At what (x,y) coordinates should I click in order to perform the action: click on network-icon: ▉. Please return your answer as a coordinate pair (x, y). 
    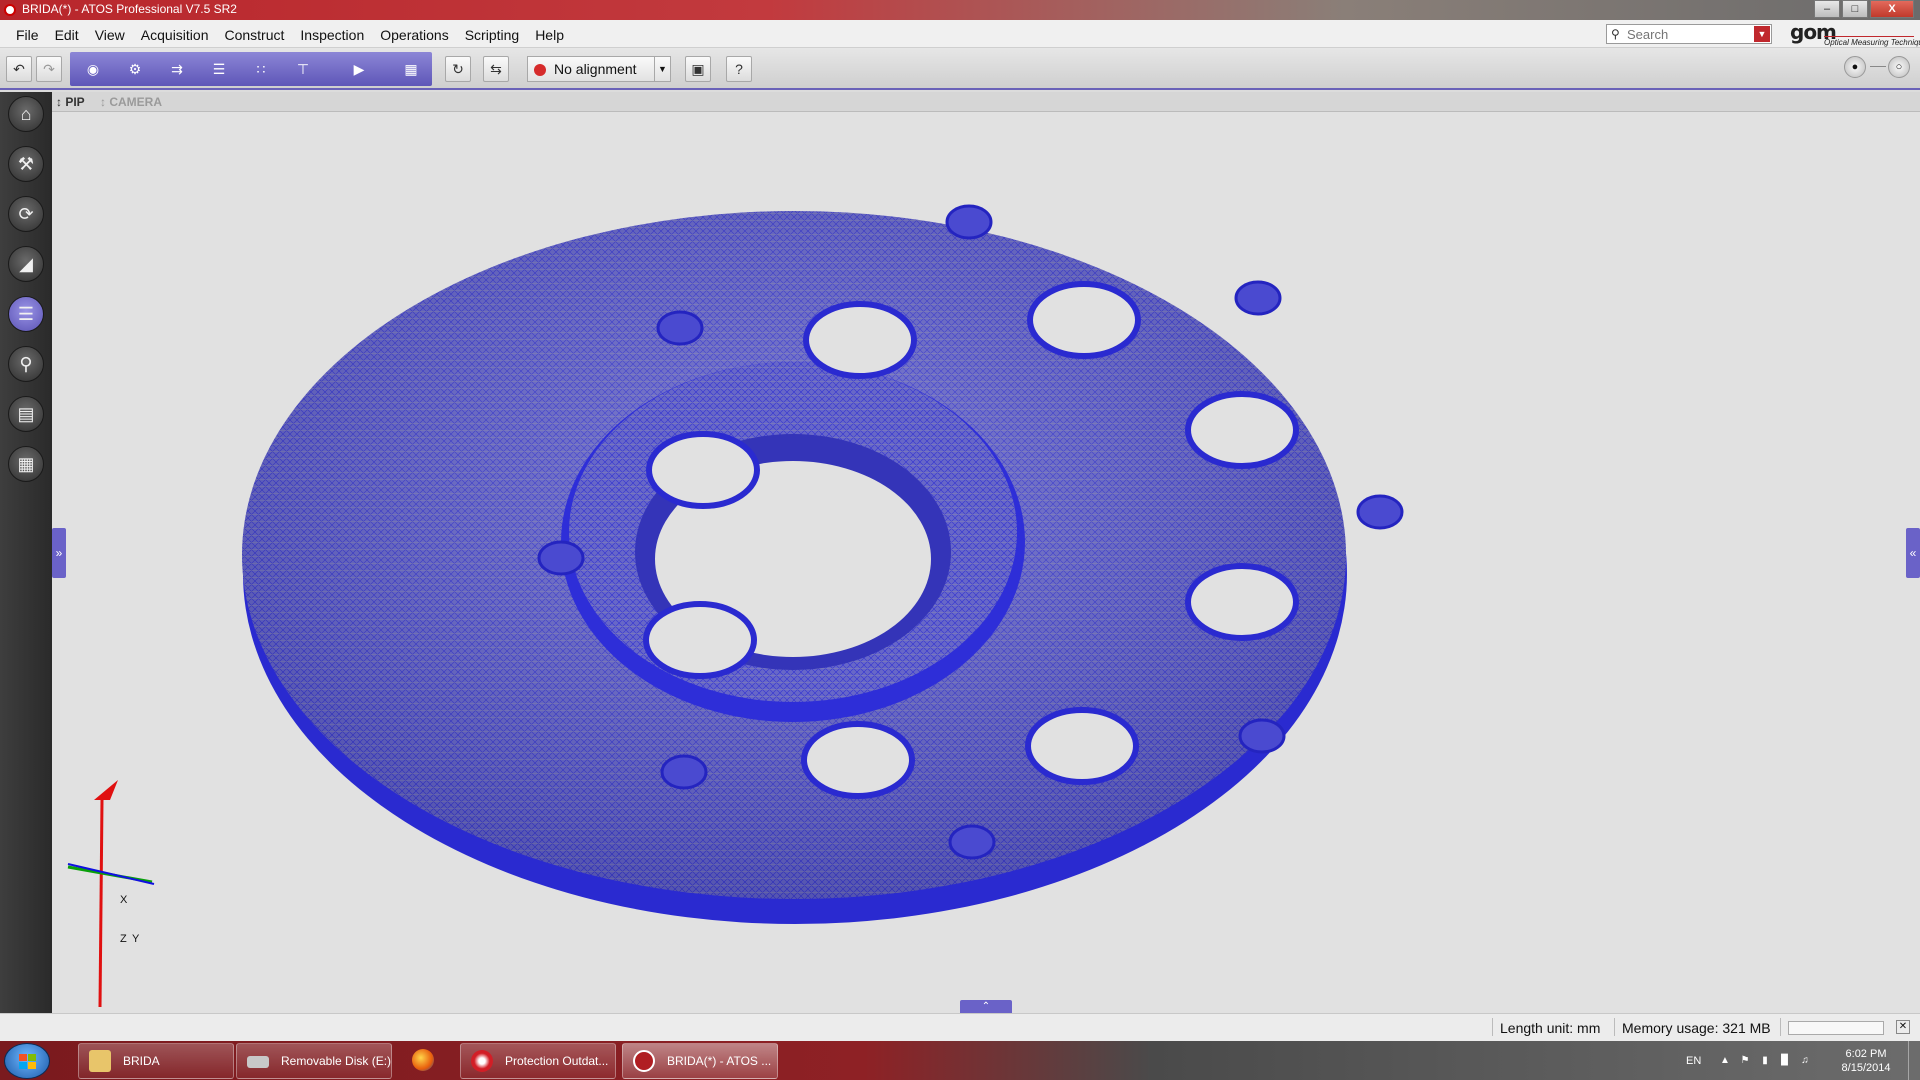
    Looking at the image, I should click on (1785, 1061).